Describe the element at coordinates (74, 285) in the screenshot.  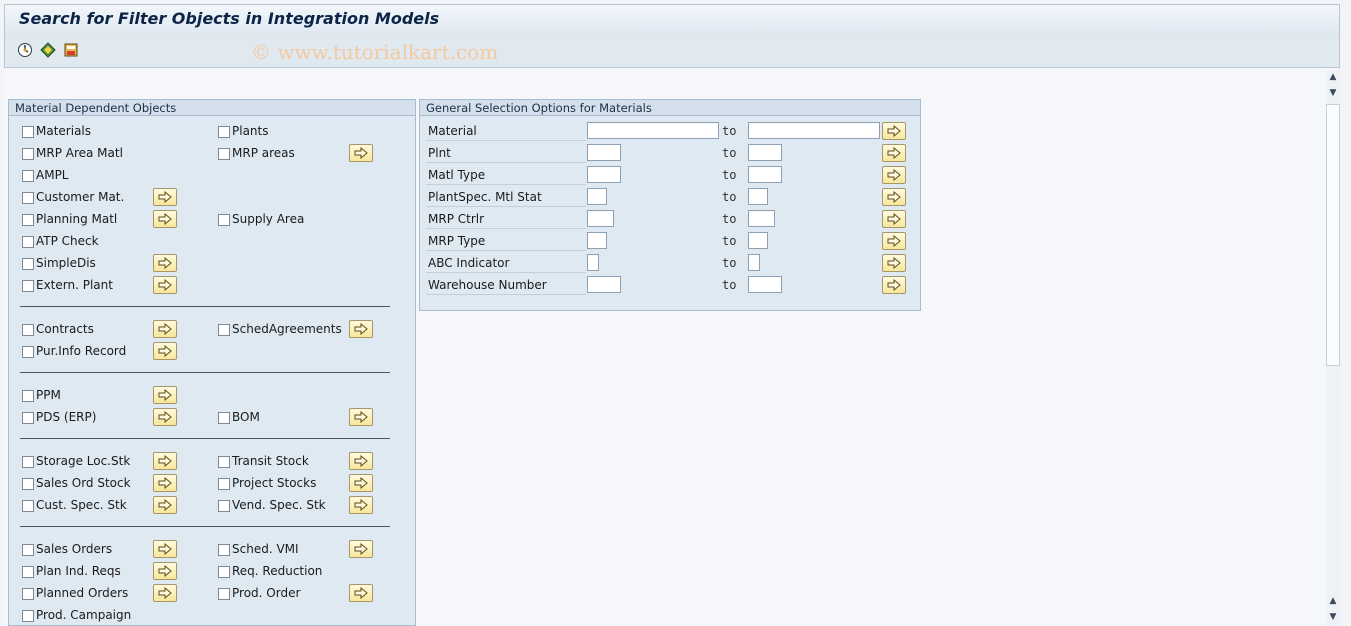
I see `checkbox-label: Extern. Plant` at that location.